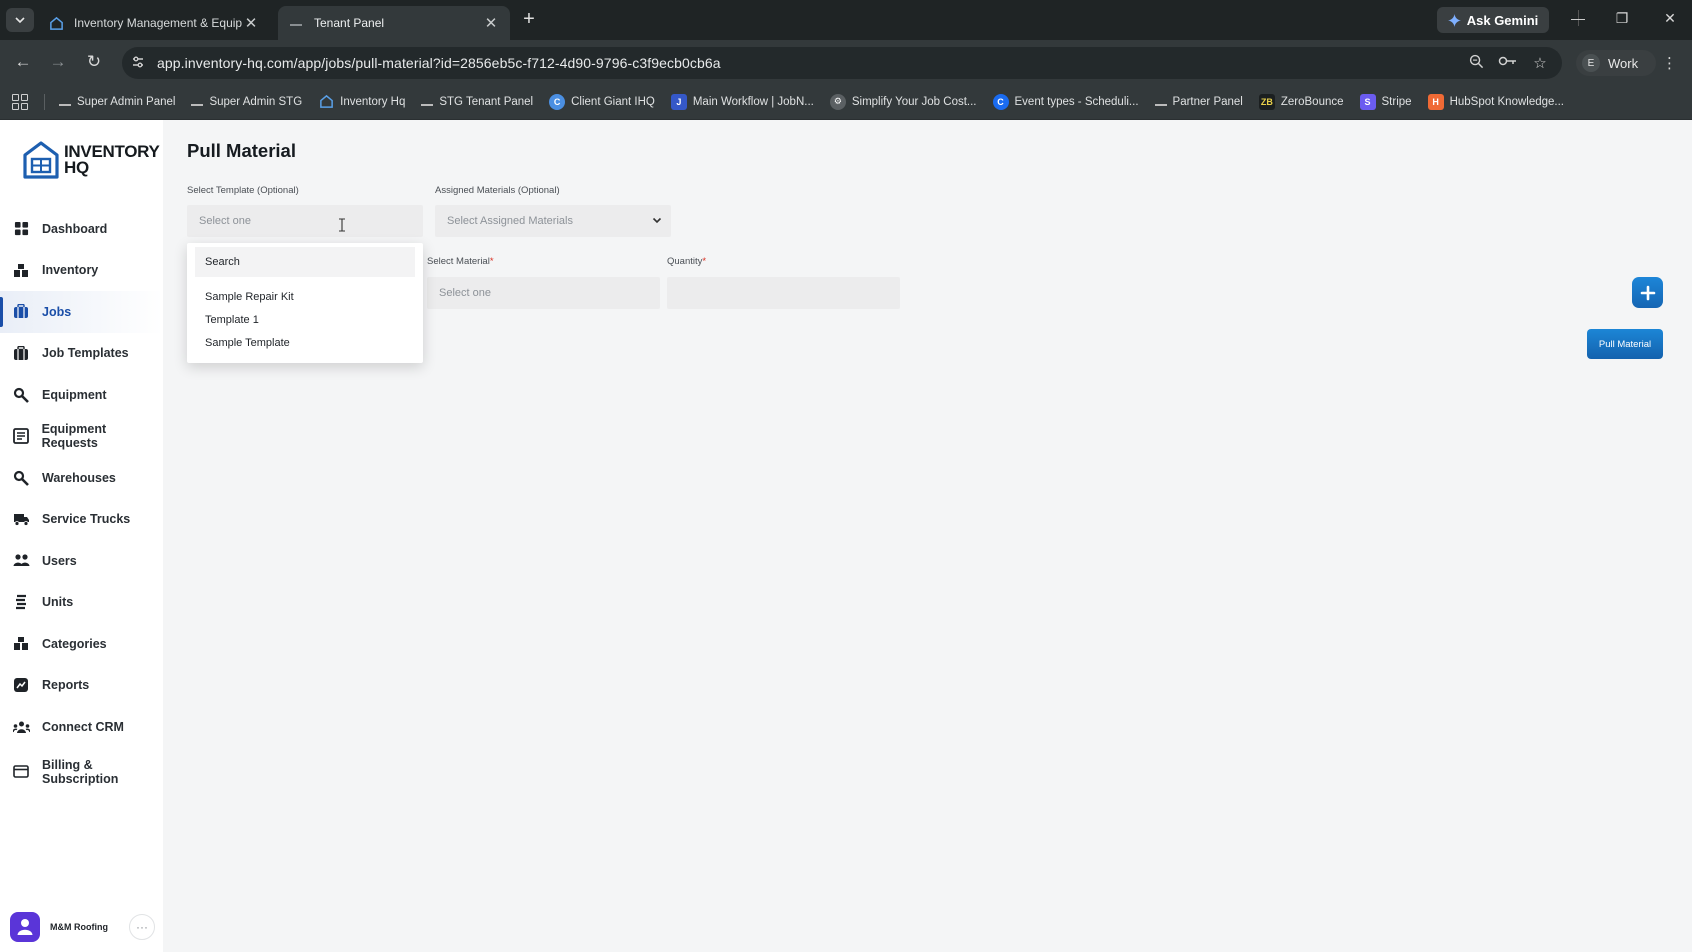  What do you see at coordinates (529, 20) in the screenshot?
I see `new-tab-icon: +` at bounding box center [529, 20].